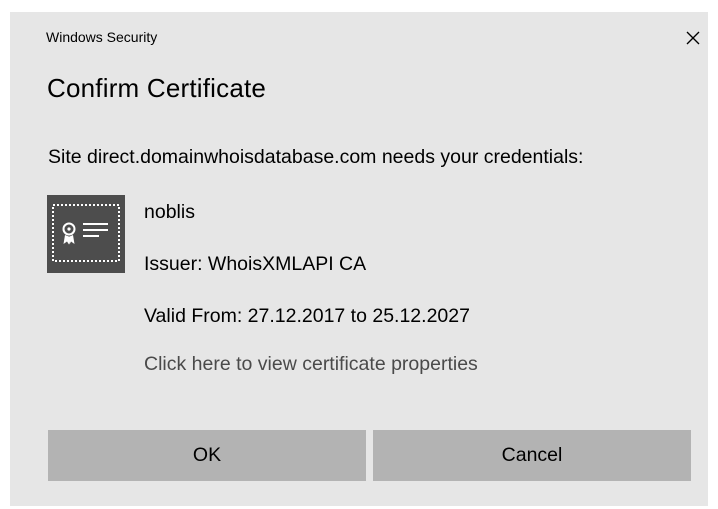  I want to click on close-button, so click(693, 38).